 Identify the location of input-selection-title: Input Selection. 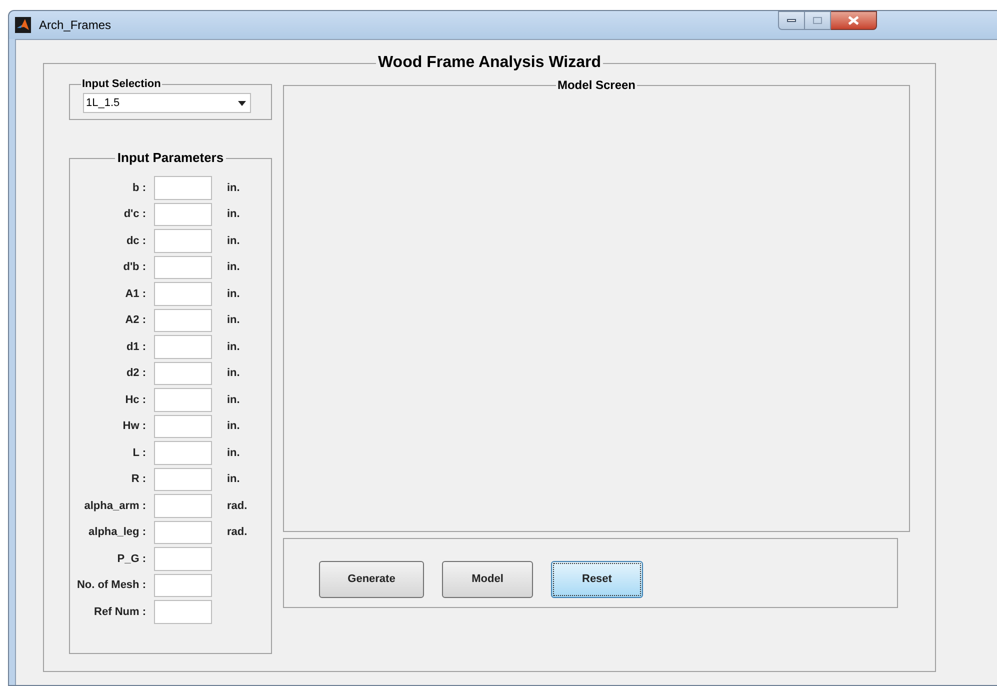
(121, 84).